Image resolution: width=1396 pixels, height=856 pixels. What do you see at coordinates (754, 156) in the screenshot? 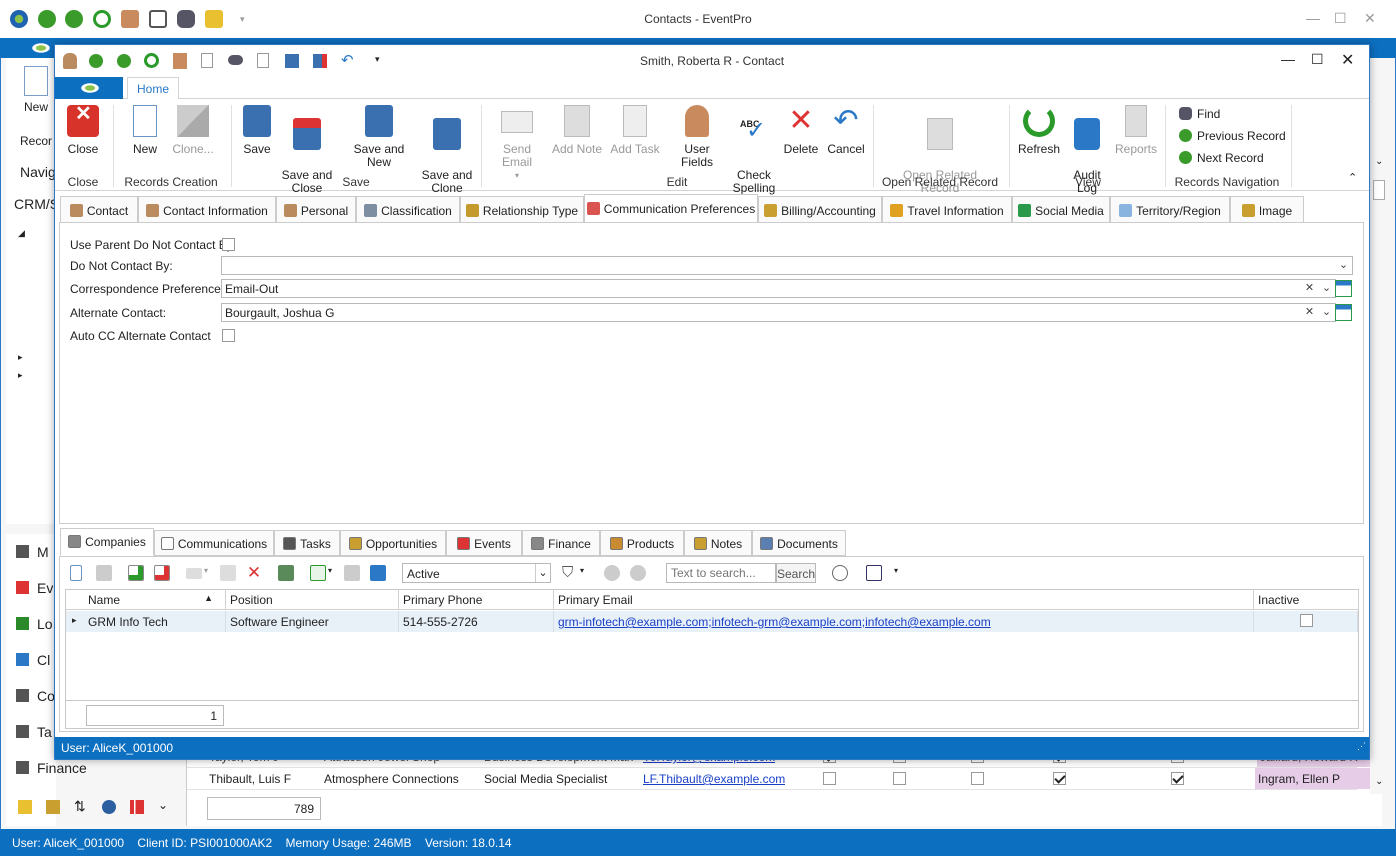
I see `check-spelling-button: ABC ✓ Check Spelling` at bounding box center [754, 156].